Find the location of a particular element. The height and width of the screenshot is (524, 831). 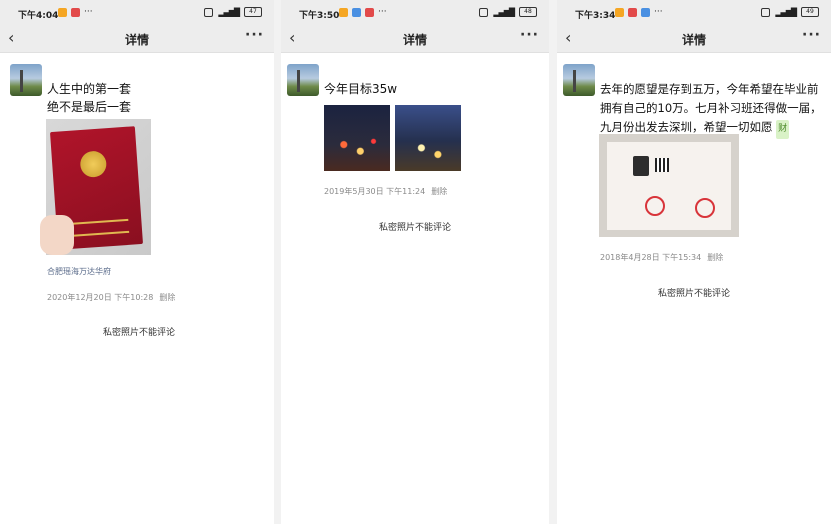

status-time: 下午4:04 is located at coordinates (38, 16).